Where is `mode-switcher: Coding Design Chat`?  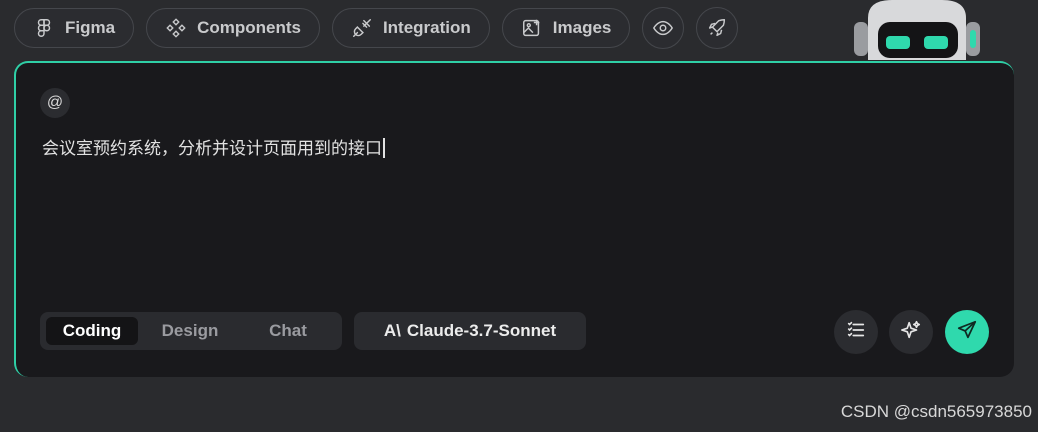
mode-switcher: Coding Design Chat is located at coordinates (191, 331).